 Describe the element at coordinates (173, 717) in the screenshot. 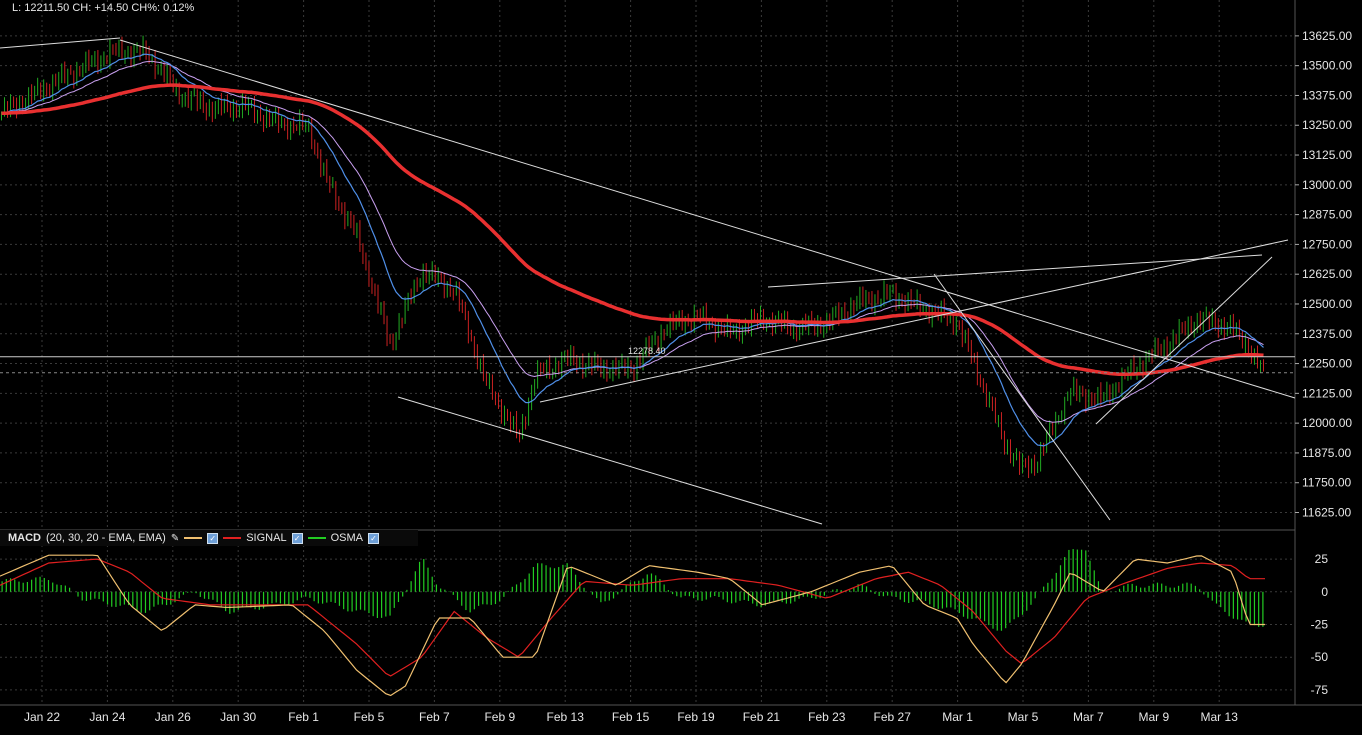

I see `time-tick-label: Jan 26` at that location.